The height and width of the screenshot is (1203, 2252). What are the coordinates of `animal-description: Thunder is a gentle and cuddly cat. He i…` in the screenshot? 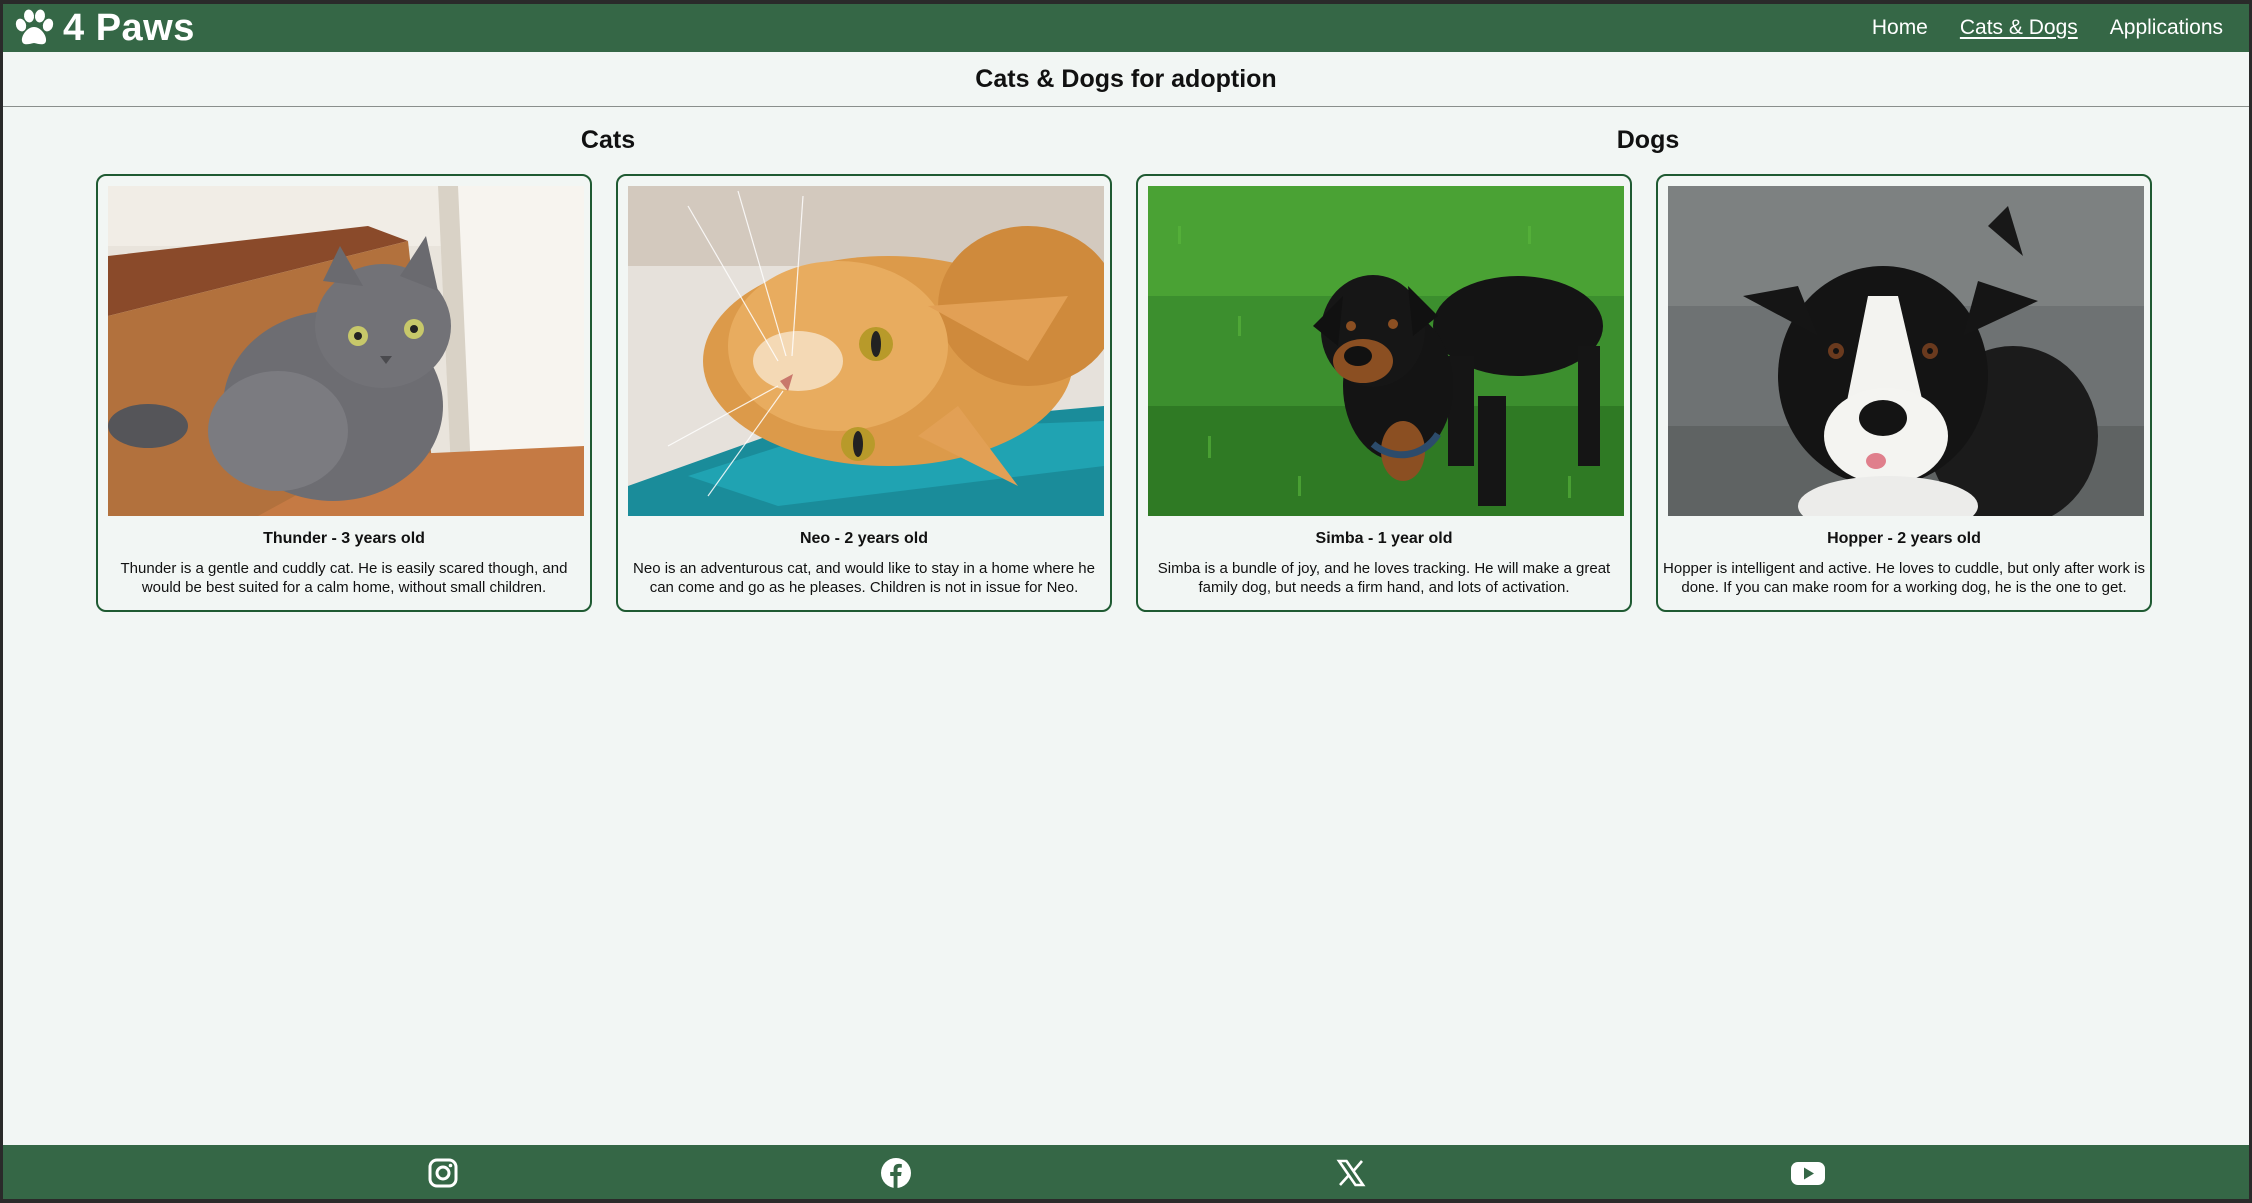 It's located at (344, 578).